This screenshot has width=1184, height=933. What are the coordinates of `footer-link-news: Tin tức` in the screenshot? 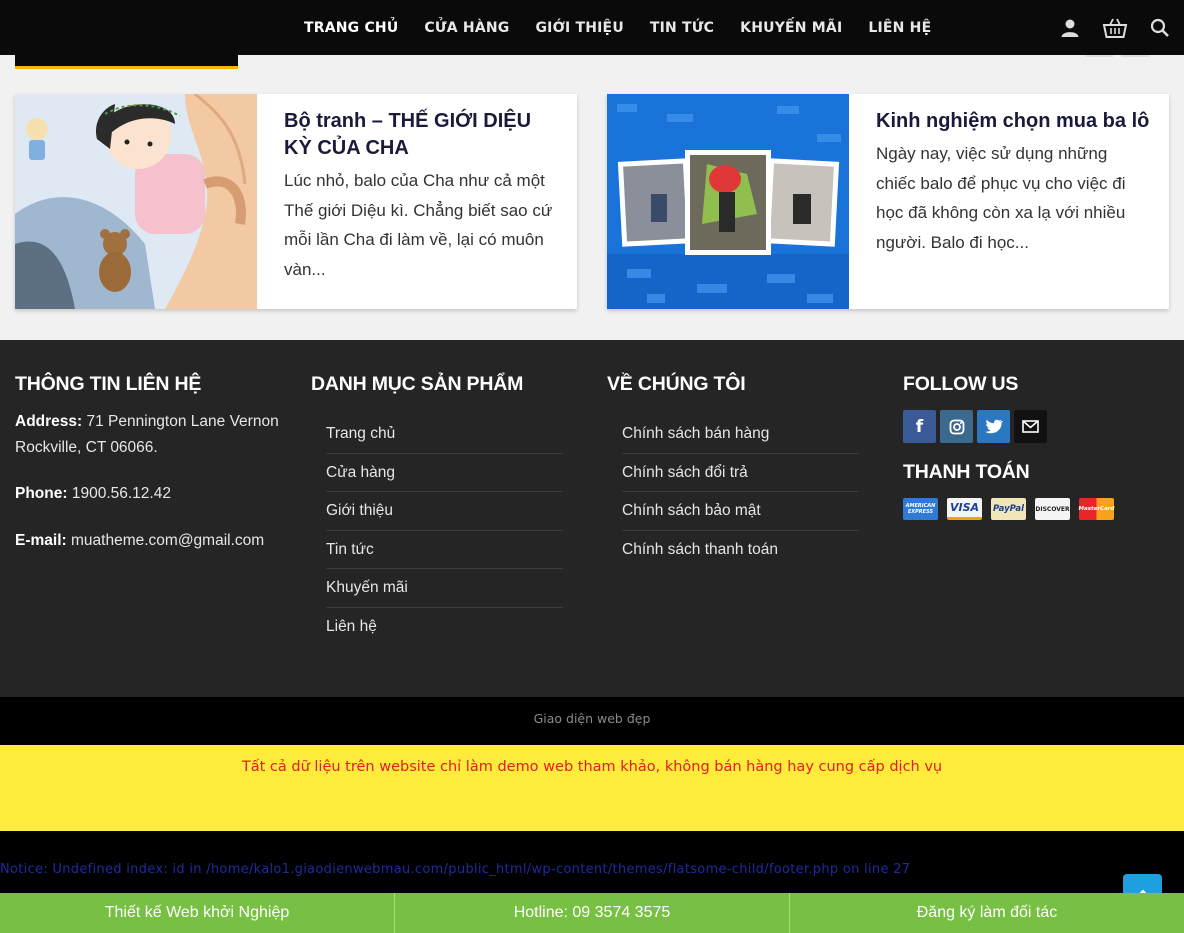 It's located at (350, 549).